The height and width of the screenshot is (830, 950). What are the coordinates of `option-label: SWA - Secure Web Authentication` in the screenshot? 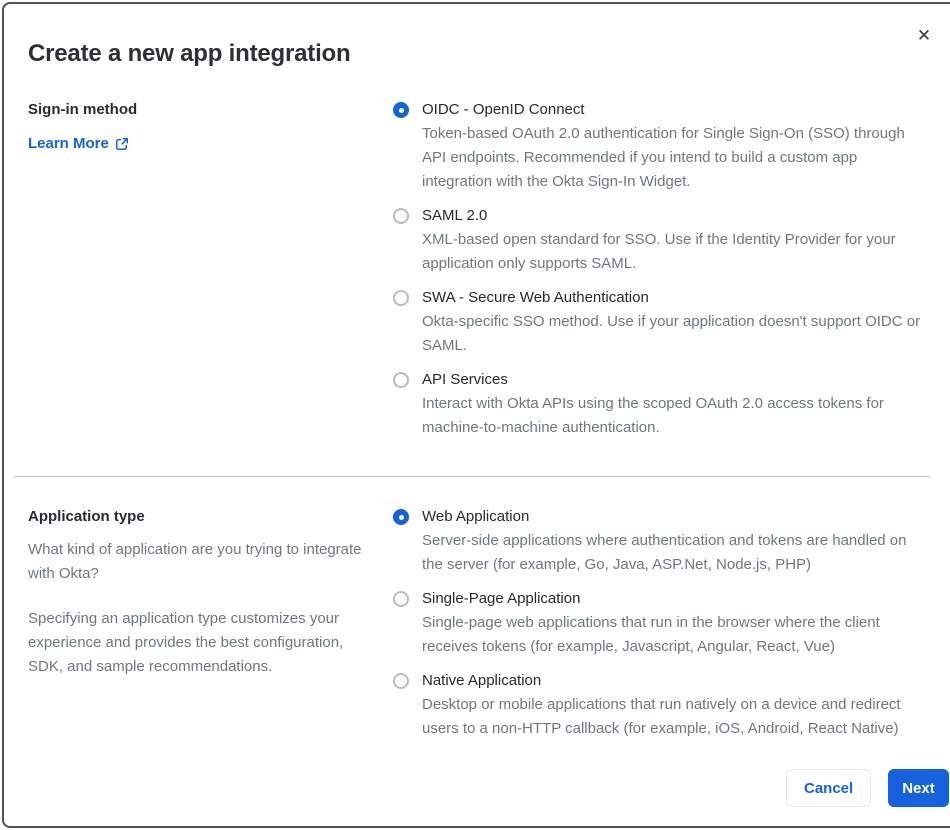 It's located at (535, 297).